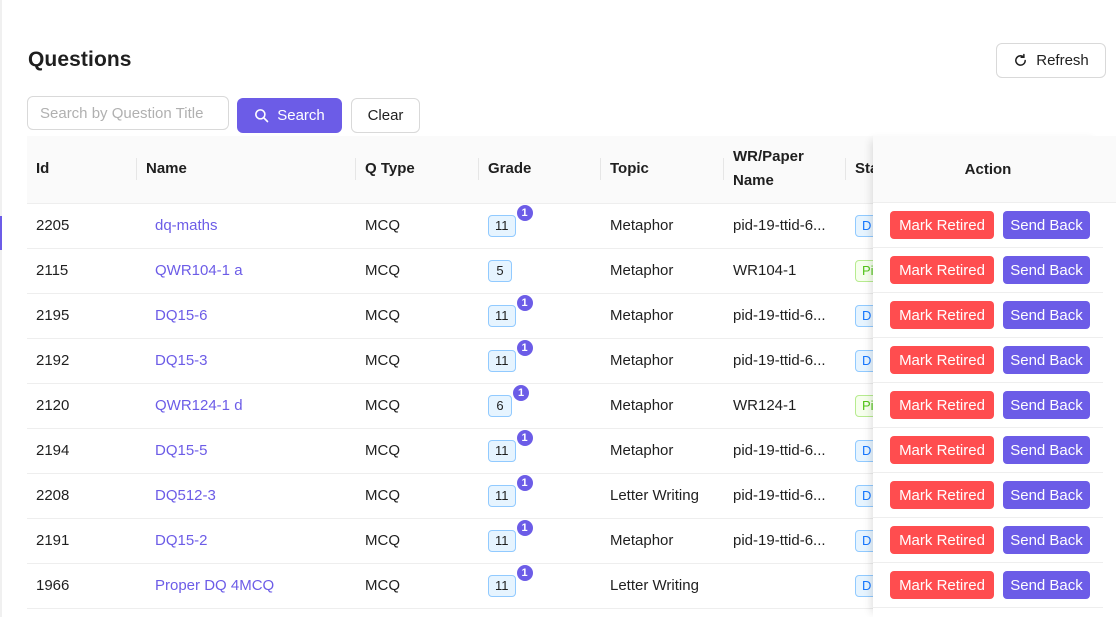 The width and height of the screenshot is (1116, 617). Describe the element at coordinates (82, 541) in the screenshot. I see `cell-id: 2191` at that location.